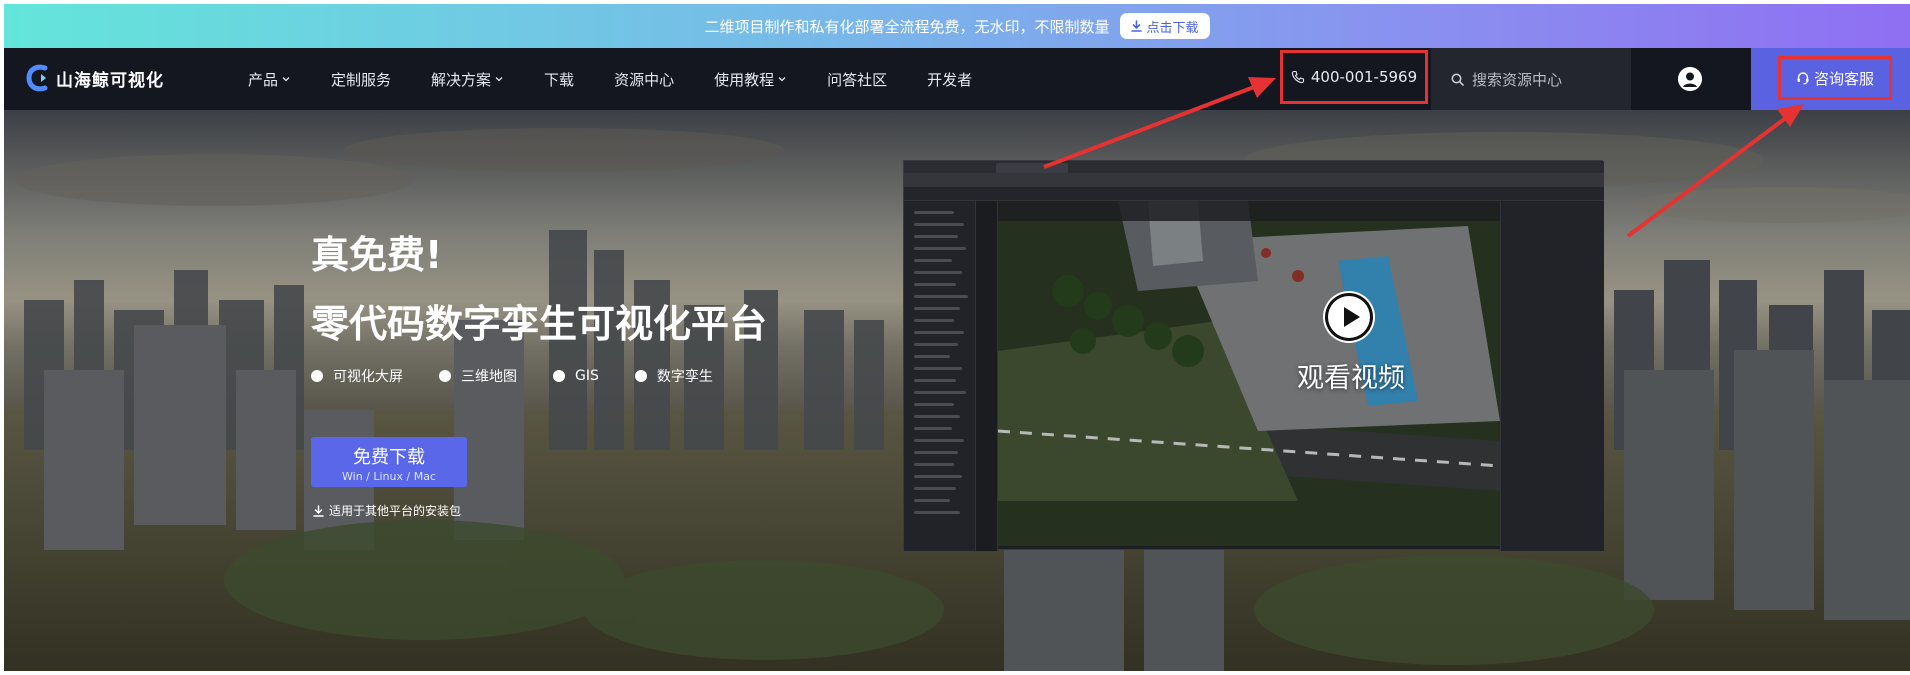  What do you see at coordinates (1254, 184) in the screenshot?
I see `browser-urlbar-area` at bounding box center [1254, 184].